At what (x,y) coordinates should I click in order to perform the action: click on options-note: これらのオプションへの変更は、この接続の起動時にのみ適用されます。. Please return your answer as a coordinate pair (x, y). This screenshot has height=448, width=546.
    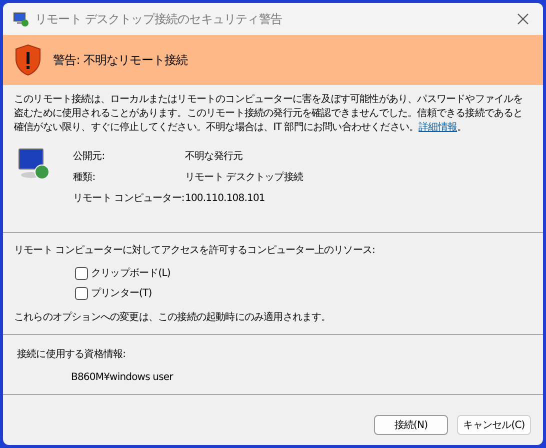
    Looking at the image, I should click on (173, 317).